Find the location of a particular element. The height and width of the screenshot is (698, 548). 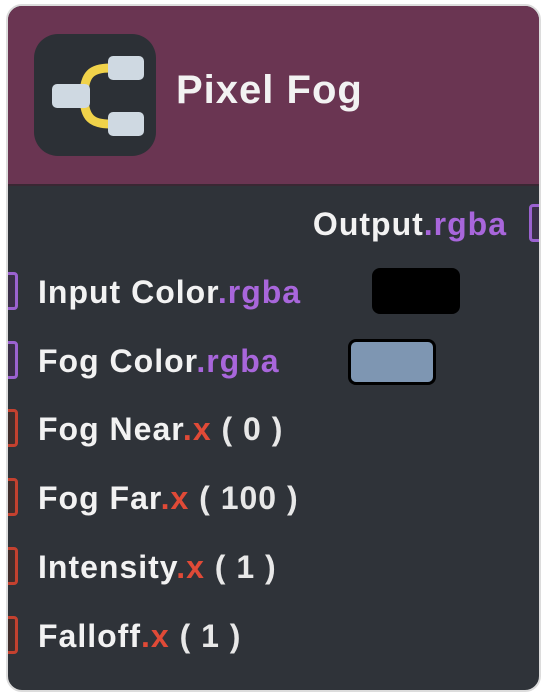

intensity-label: Intensity.x ( 1 ) is located at coordinates (157, 567).